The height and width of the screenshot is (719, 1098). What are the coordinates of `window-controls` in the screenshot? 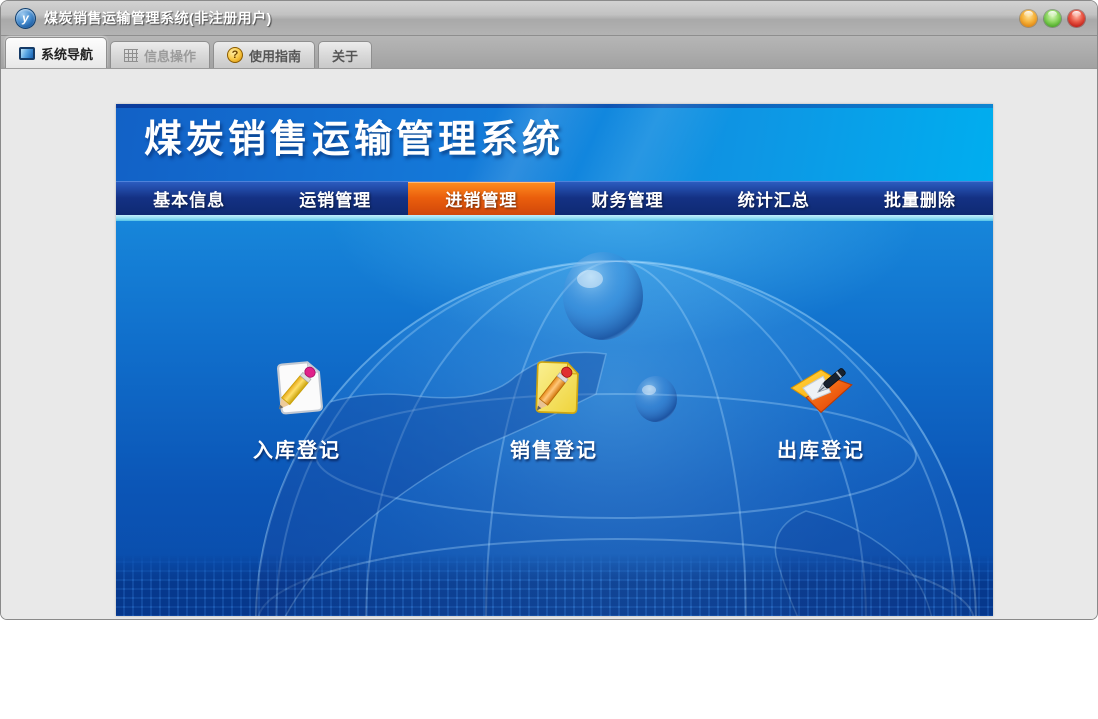 It's located at (1052, 18).